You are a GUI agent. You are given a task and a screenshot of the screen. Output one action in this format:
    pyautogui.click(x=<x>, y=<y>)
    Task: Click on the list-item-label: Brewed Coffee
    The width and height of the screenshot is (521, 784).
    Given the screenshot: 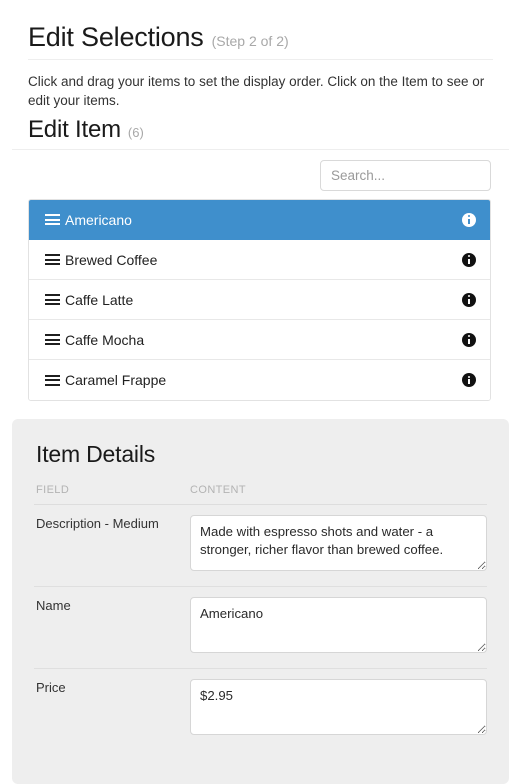 What is the action you would take?
    pyautogui.click(x=111, y=259)
    